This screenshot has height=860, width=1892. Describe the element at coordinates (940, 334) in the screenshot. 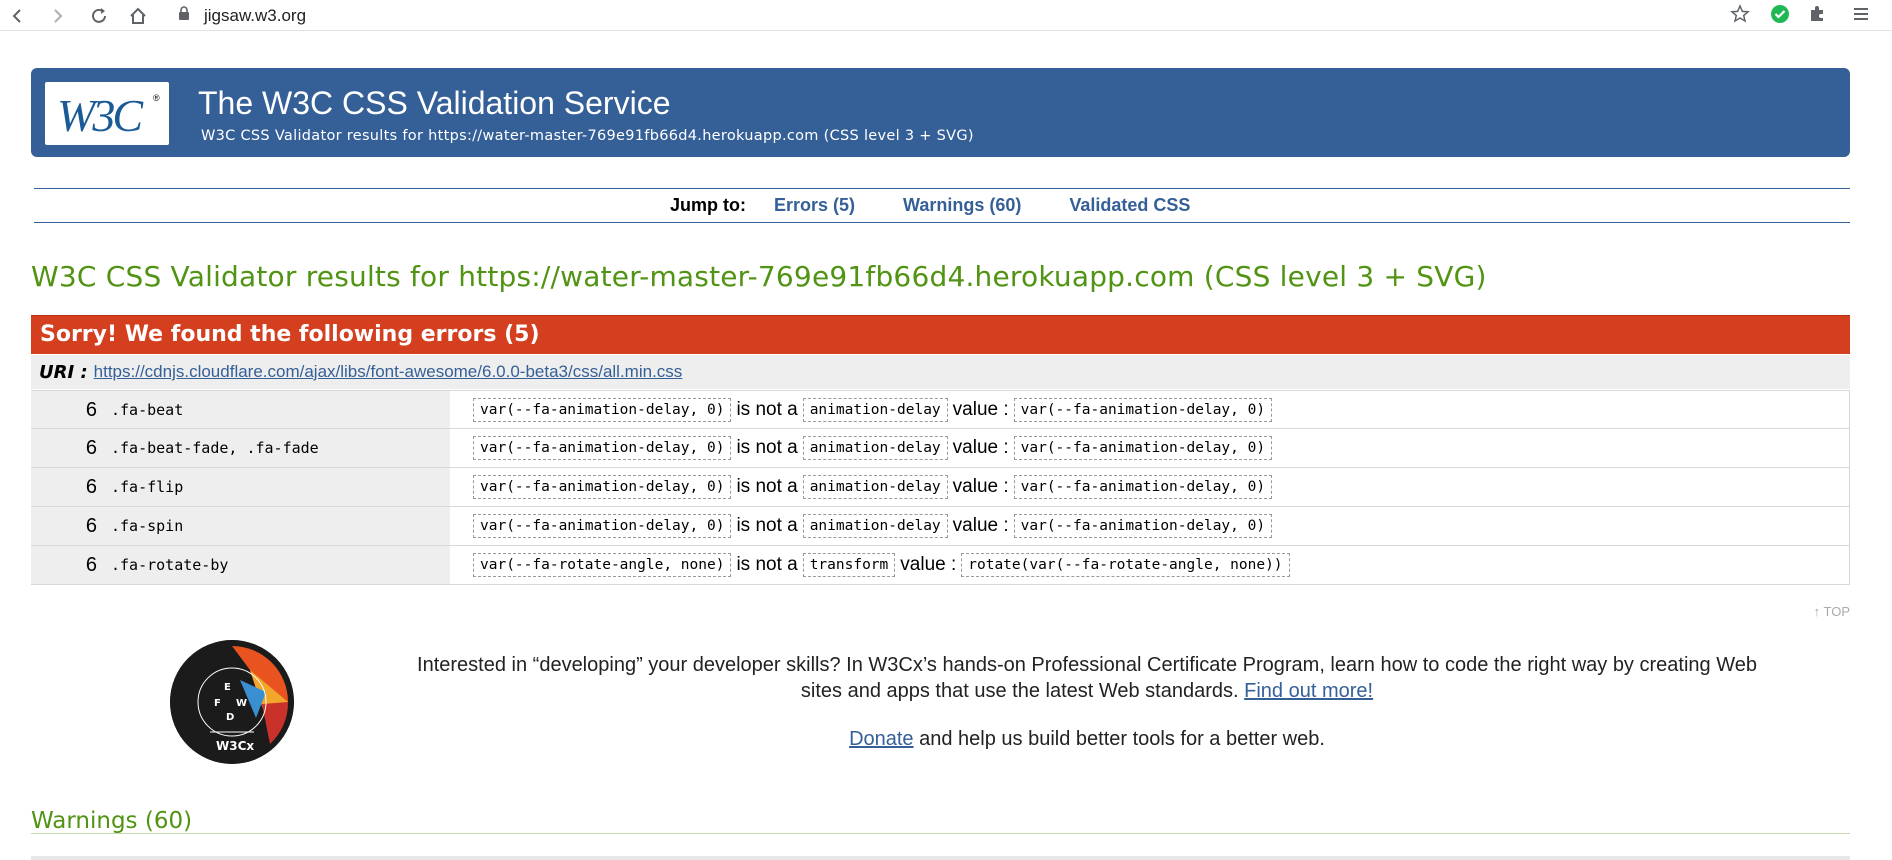

I see `errors-header: Sorry! We found the following errors (5)` at that location.